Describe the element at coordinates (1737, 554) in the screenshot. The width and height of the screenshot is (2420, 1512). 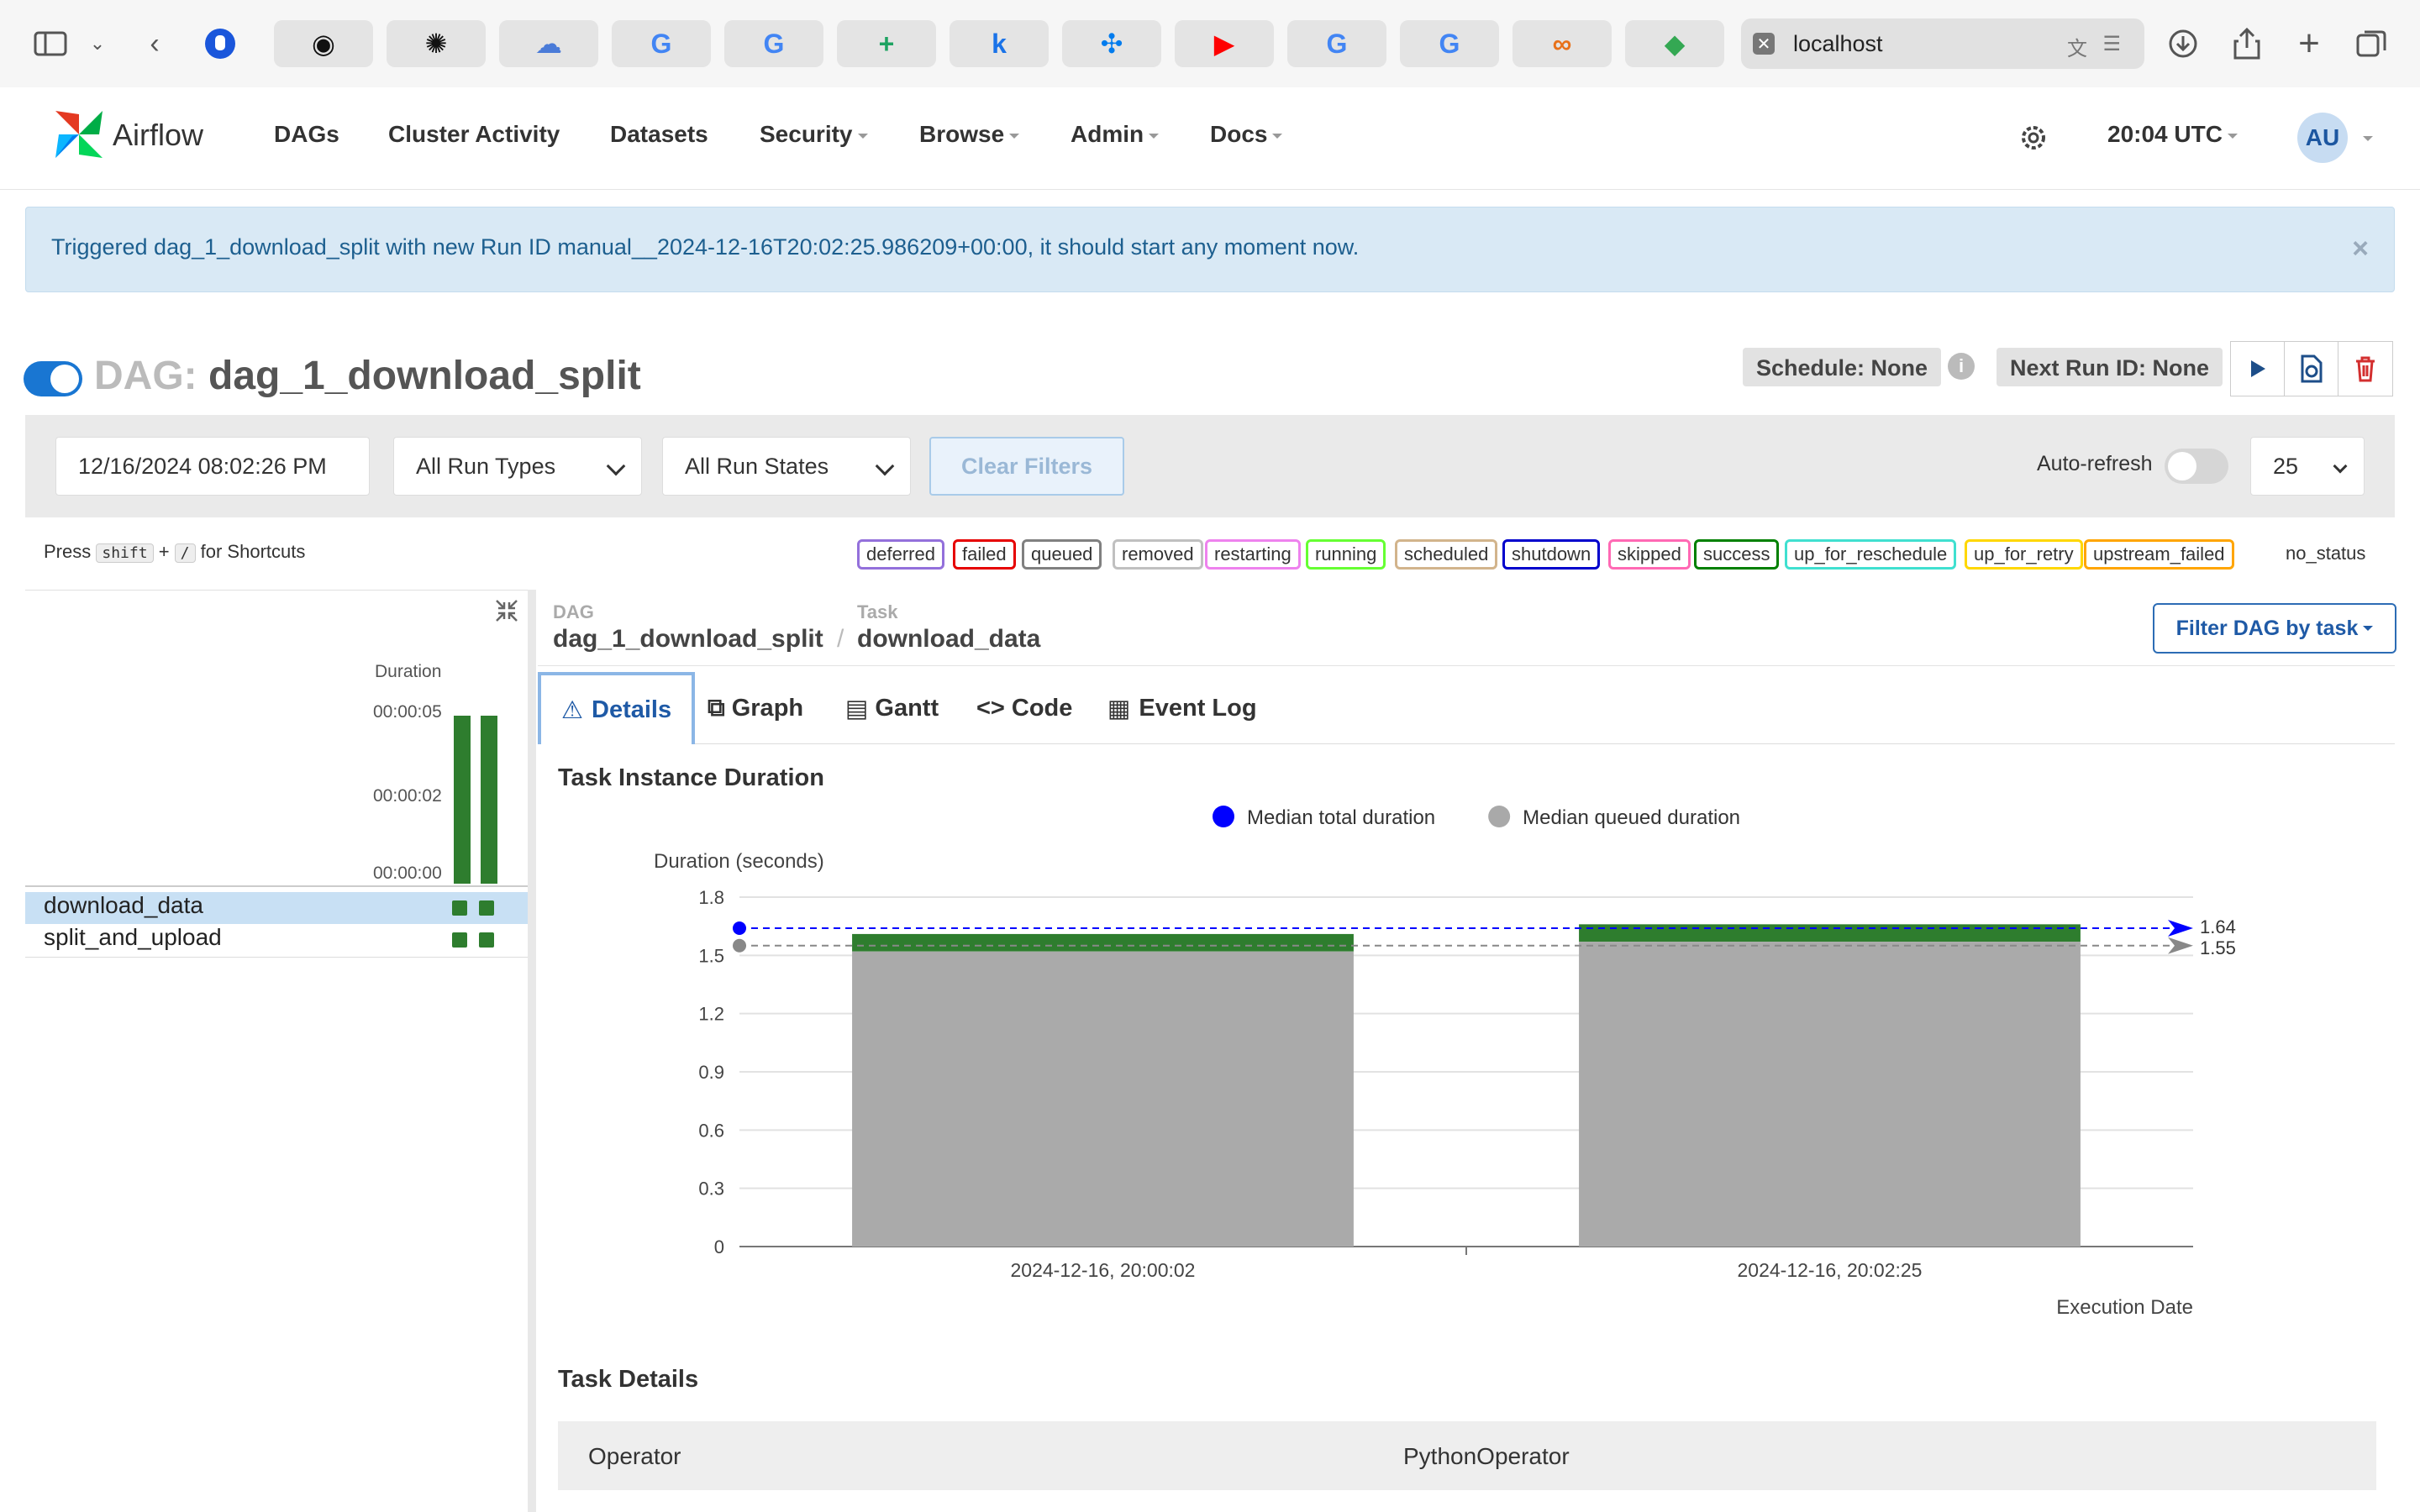
I see `state-success: success` at that location.